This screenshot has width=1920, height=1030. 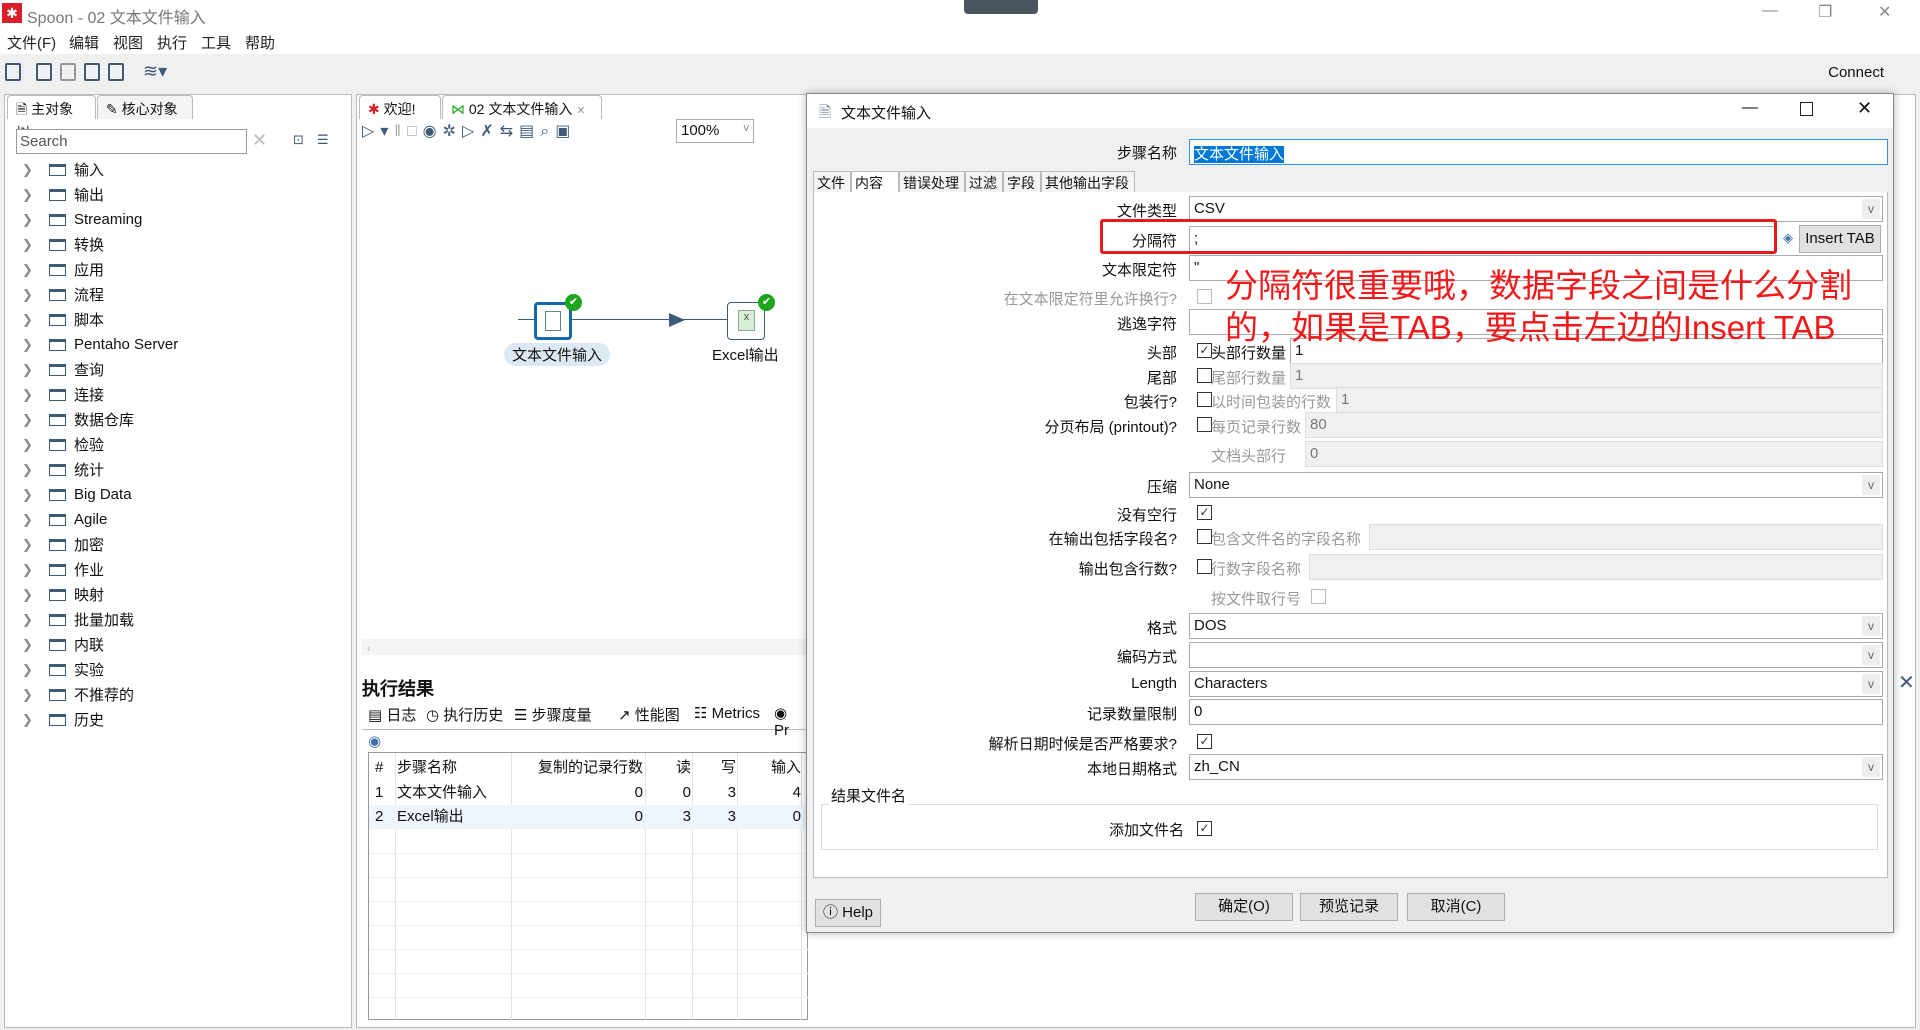 I want to click on tab-1: 文件, so click(x=832, y=182).